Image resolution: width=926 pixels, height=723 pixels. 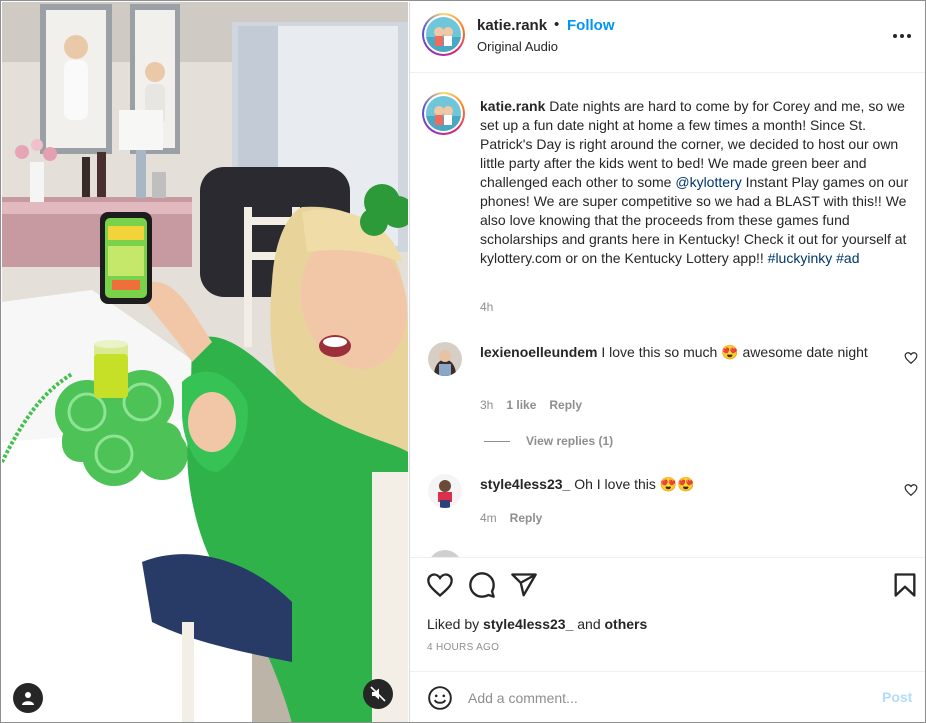 I want to click on comment-body: style4less23_ Oh I love this 😍😍, so click(x=680, y=484).